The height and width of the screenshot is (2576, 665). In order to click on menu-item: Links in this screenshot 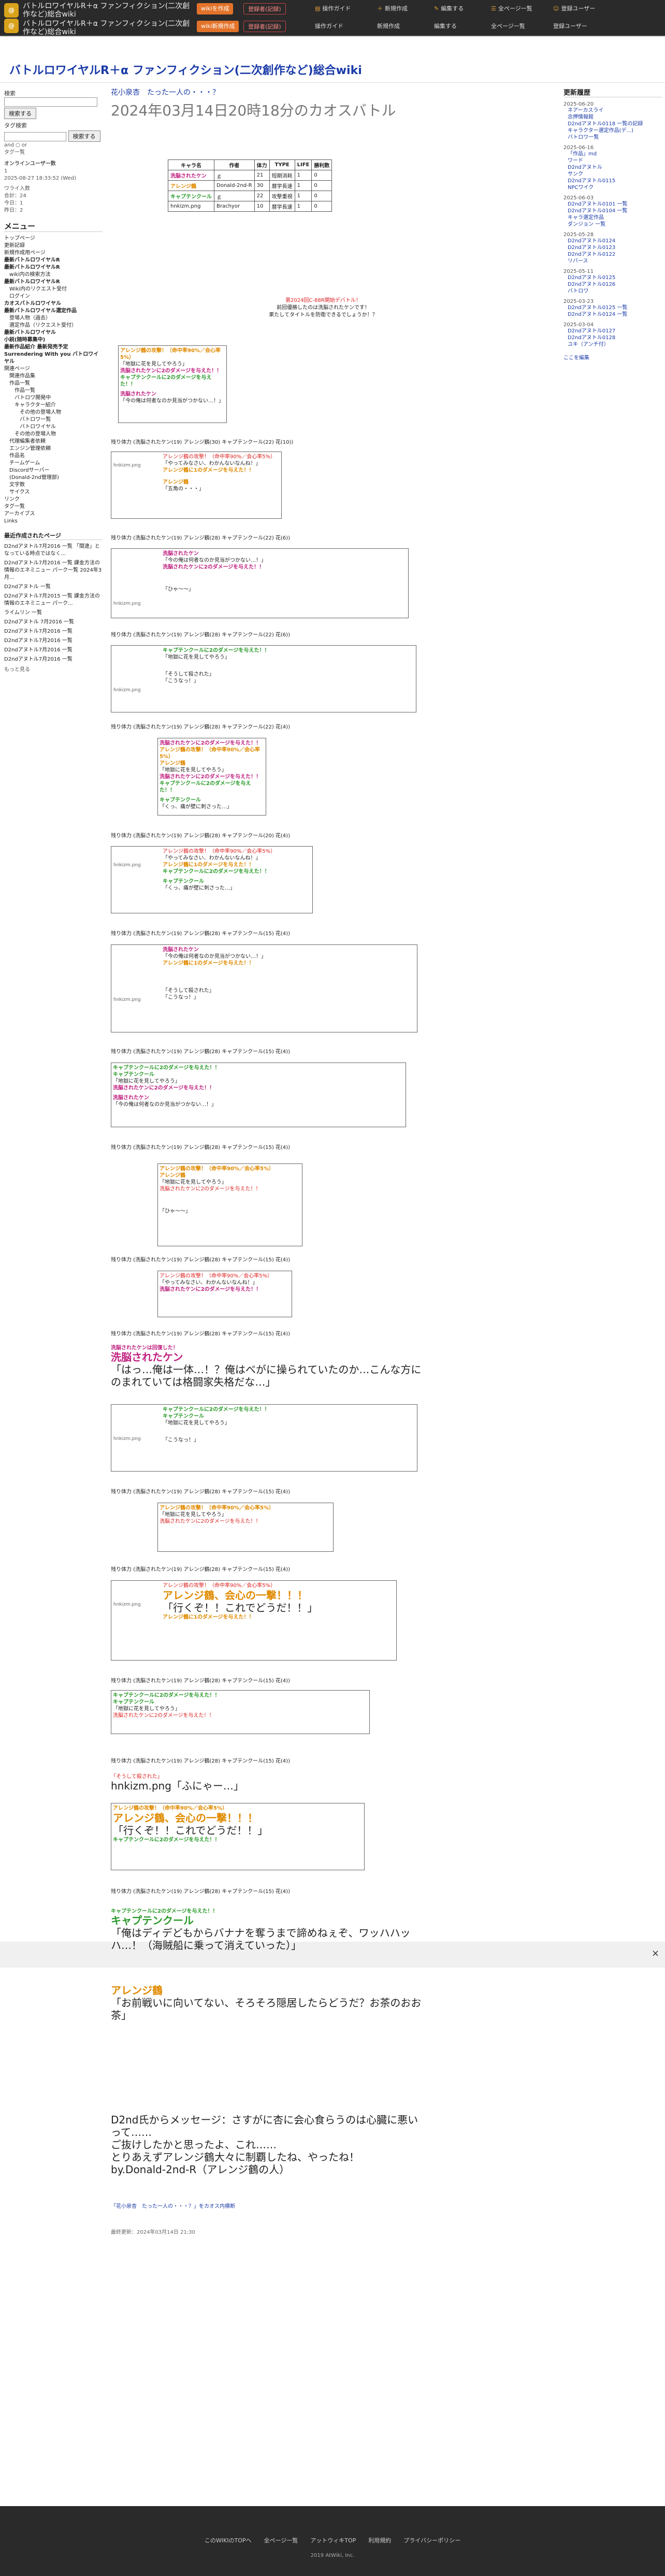, I will do `click(54, 522)`.